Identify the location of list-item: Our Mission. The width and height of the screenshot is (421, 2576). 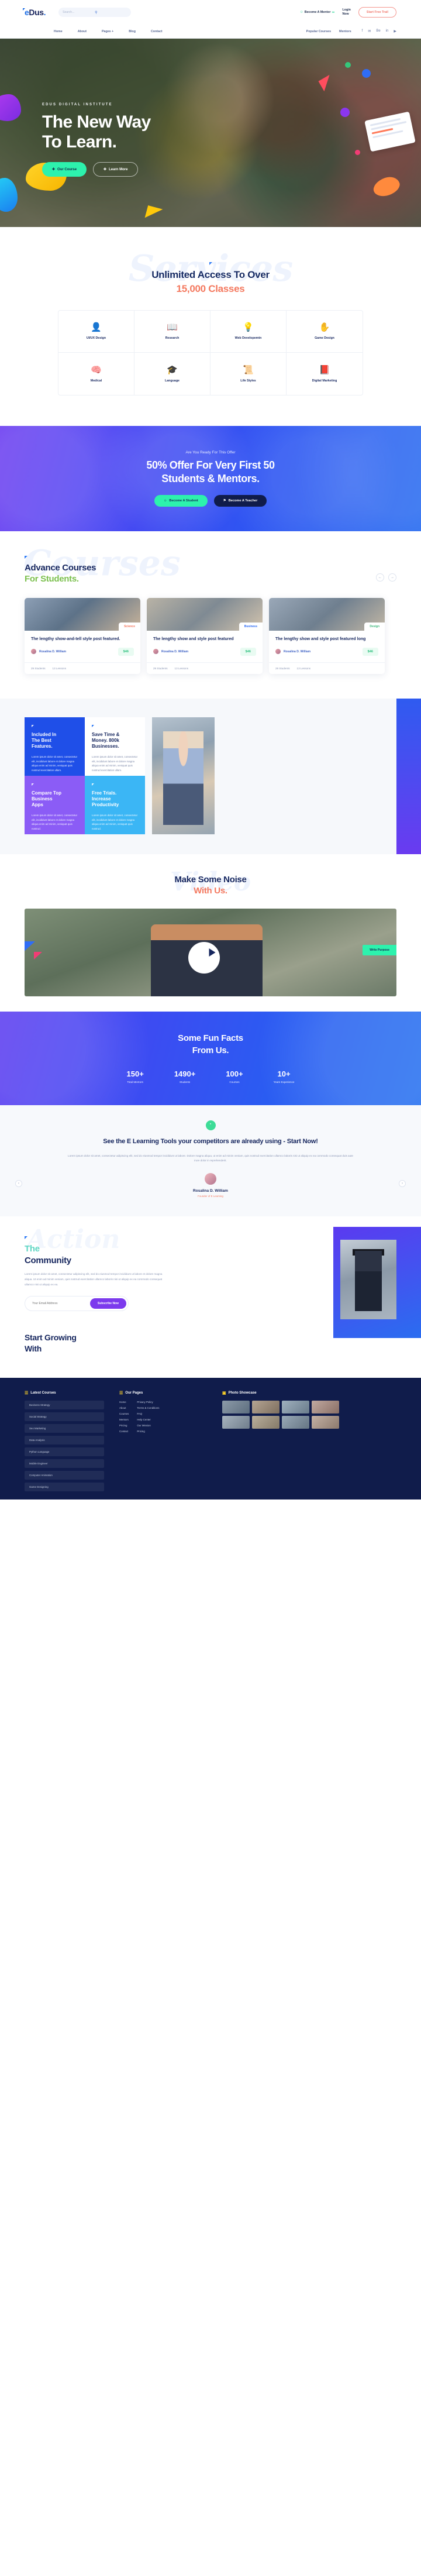
(148, 1426).